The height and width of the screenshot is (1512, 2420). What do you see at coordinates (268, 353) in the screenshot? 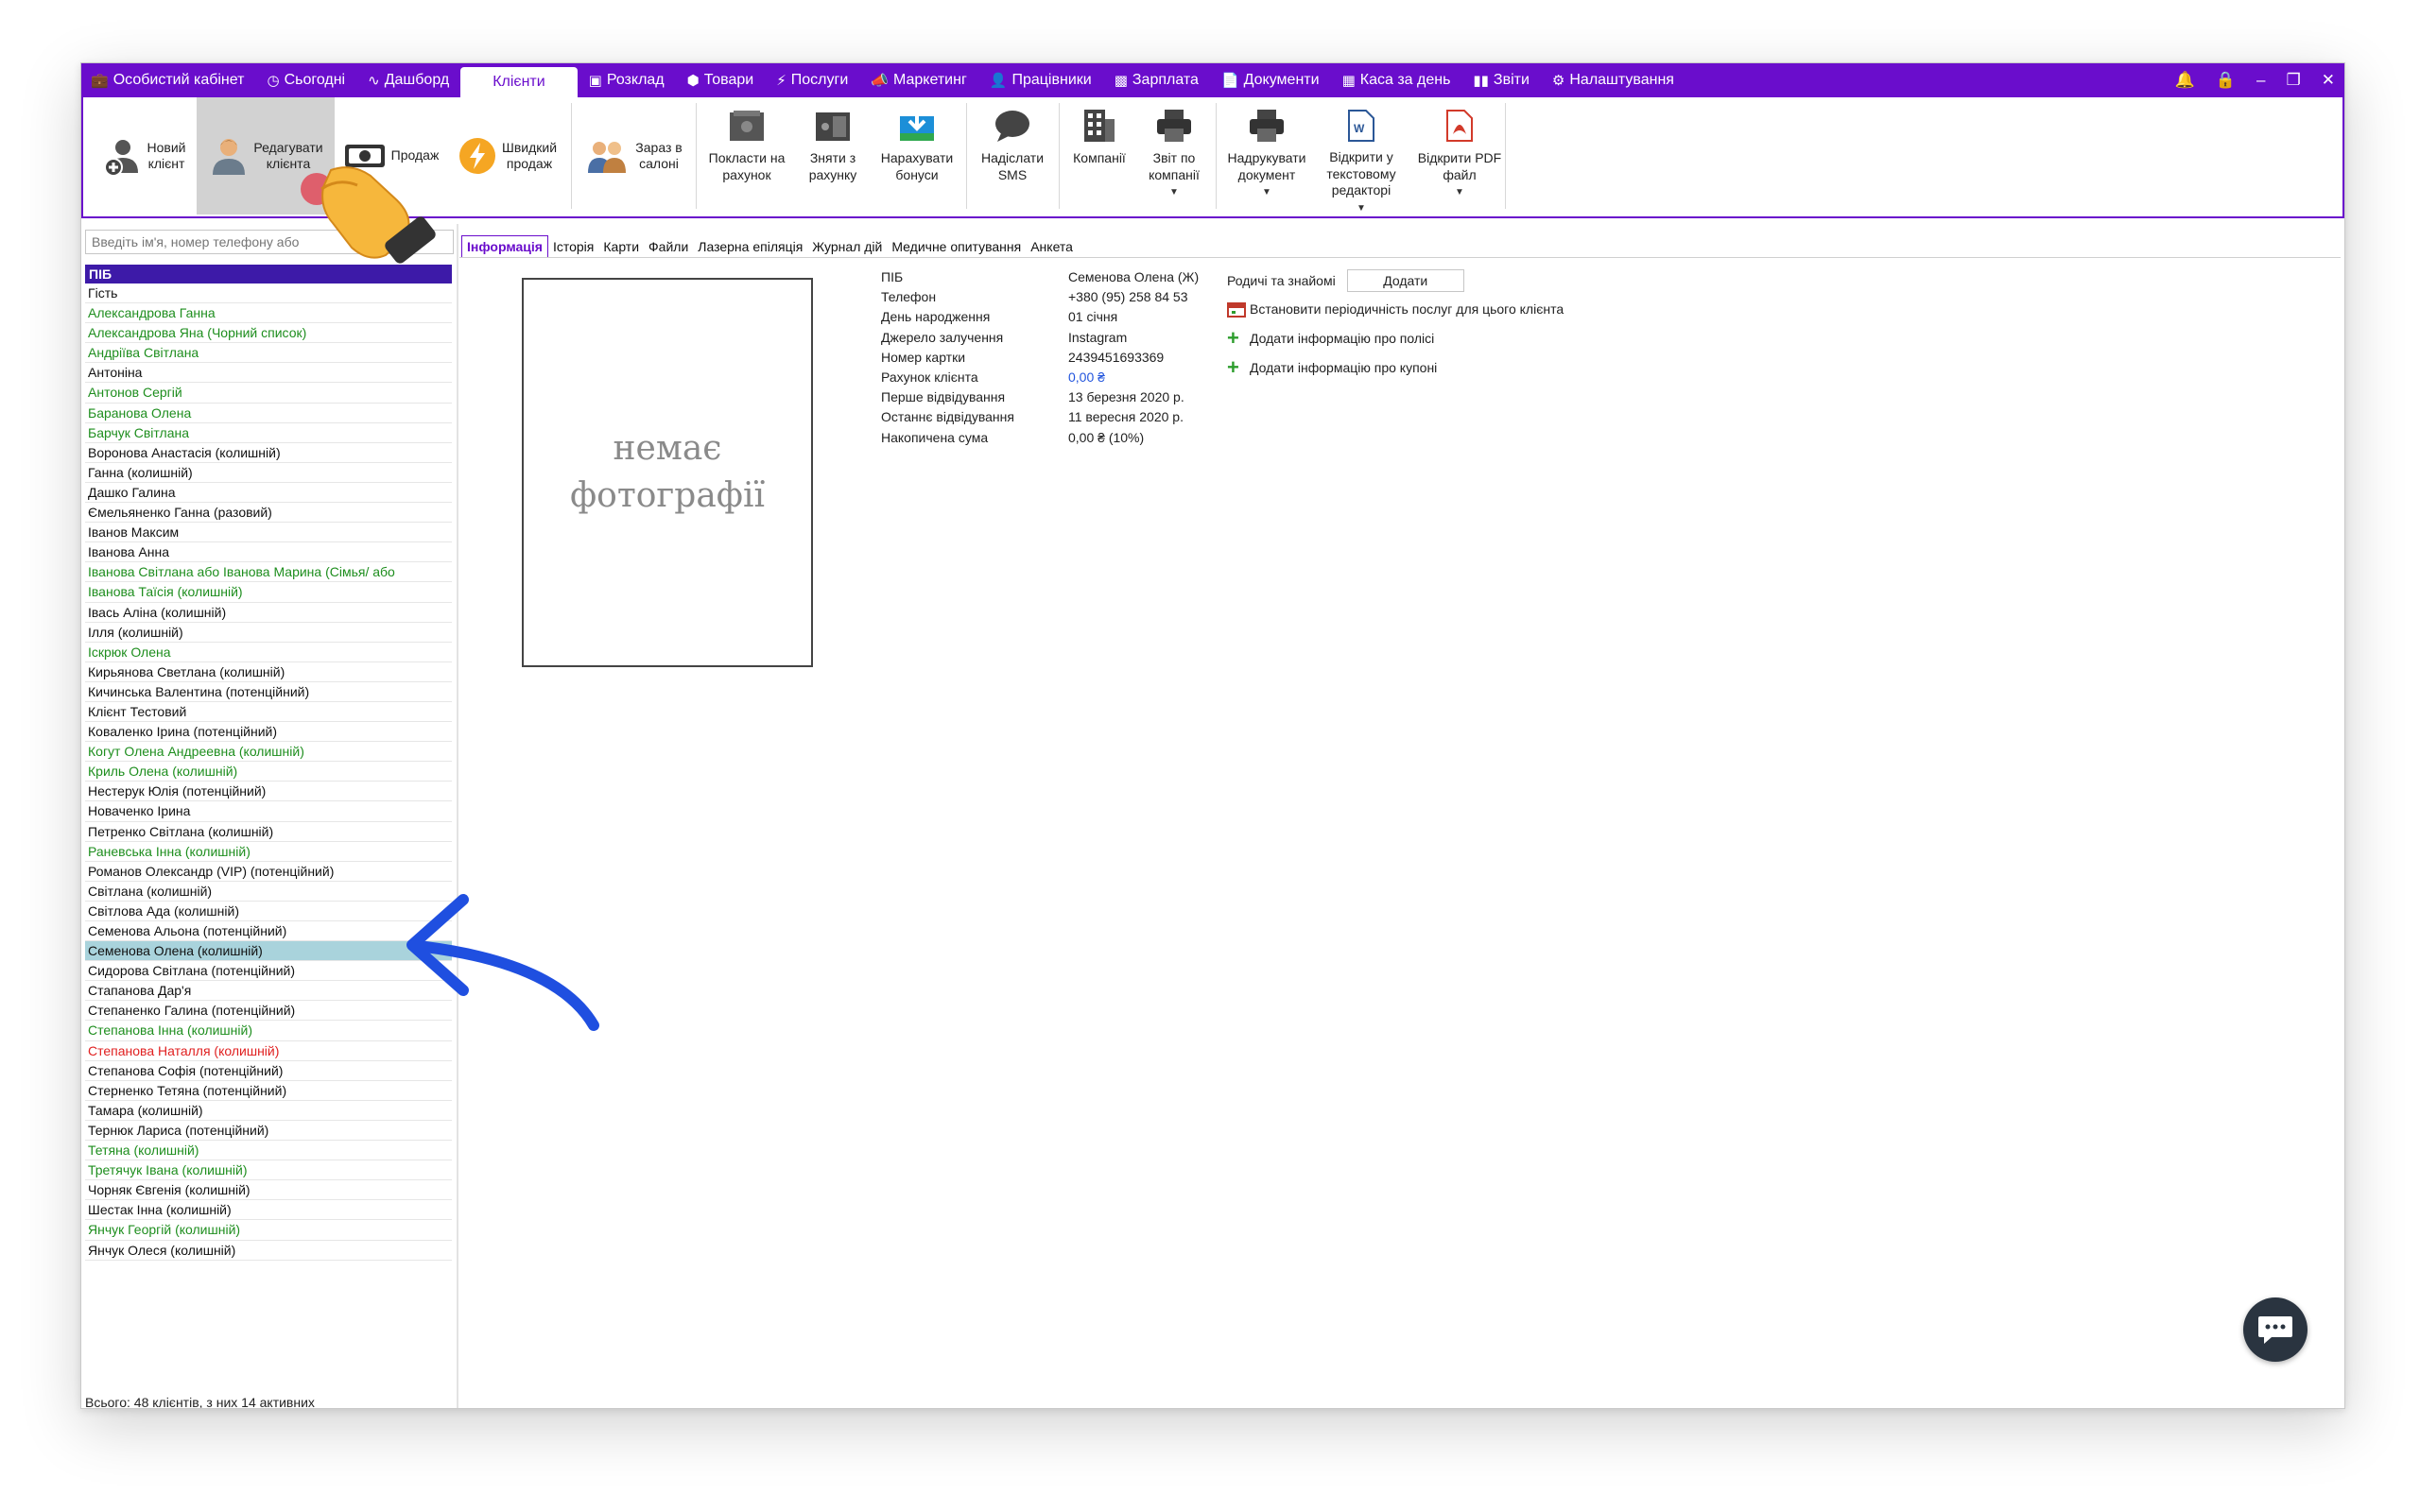
I see `client-list-item: Андріїва Світлана` at bounding box center [268, 353].